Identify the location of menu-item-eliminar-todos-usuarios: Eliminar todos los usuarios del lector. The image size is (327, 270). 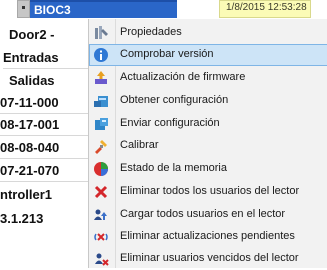
(208, 192).